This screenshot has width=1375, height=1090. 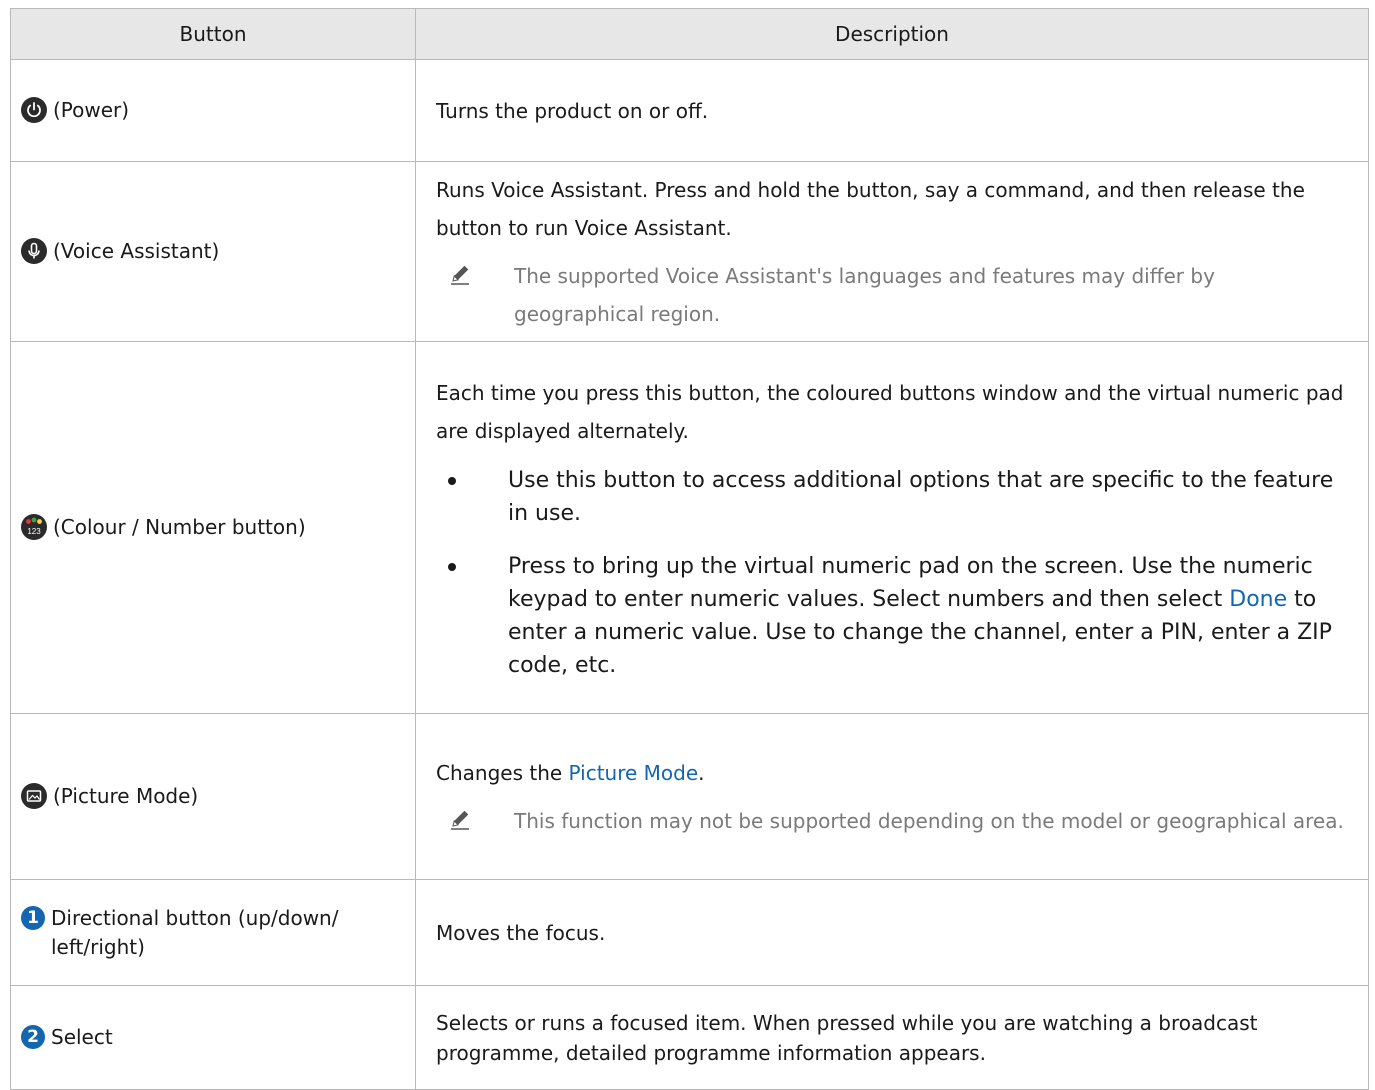 What do you see at coordinates (34, 531) in the screenshot?
I see `svg-text: 123` at bounding box center [34, 531].